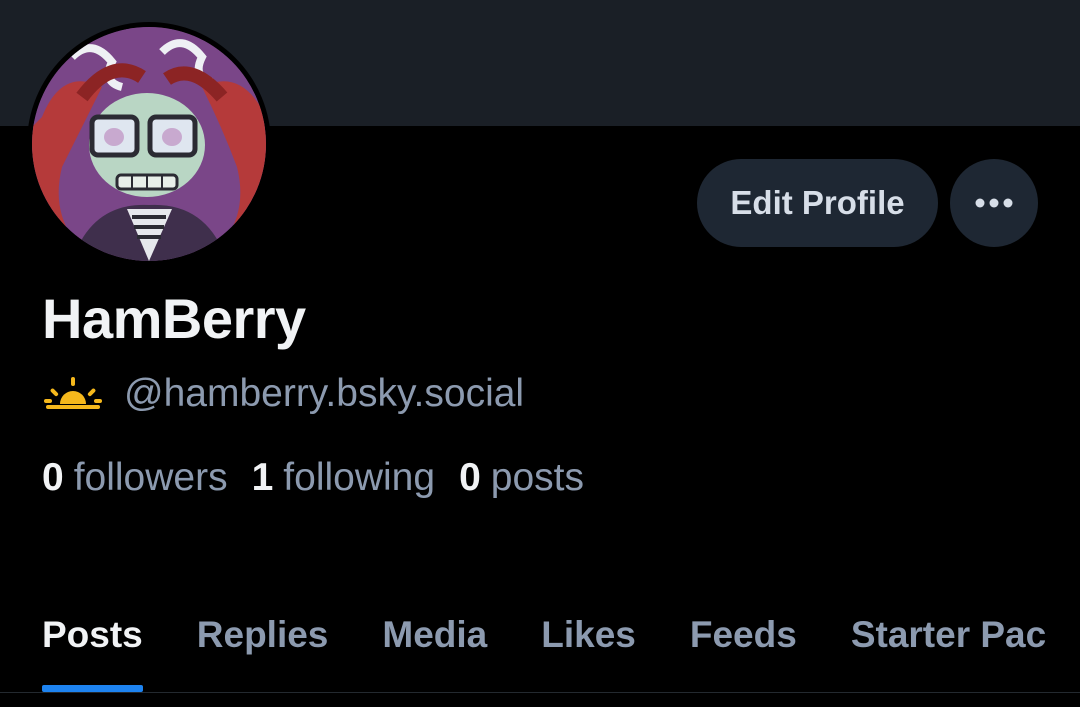 The height and width of the screenshot is (707, 1080). Describe the element at coordinates (948, 634) in the screenshot. I see `tab-label: Starter Pac` at that location.